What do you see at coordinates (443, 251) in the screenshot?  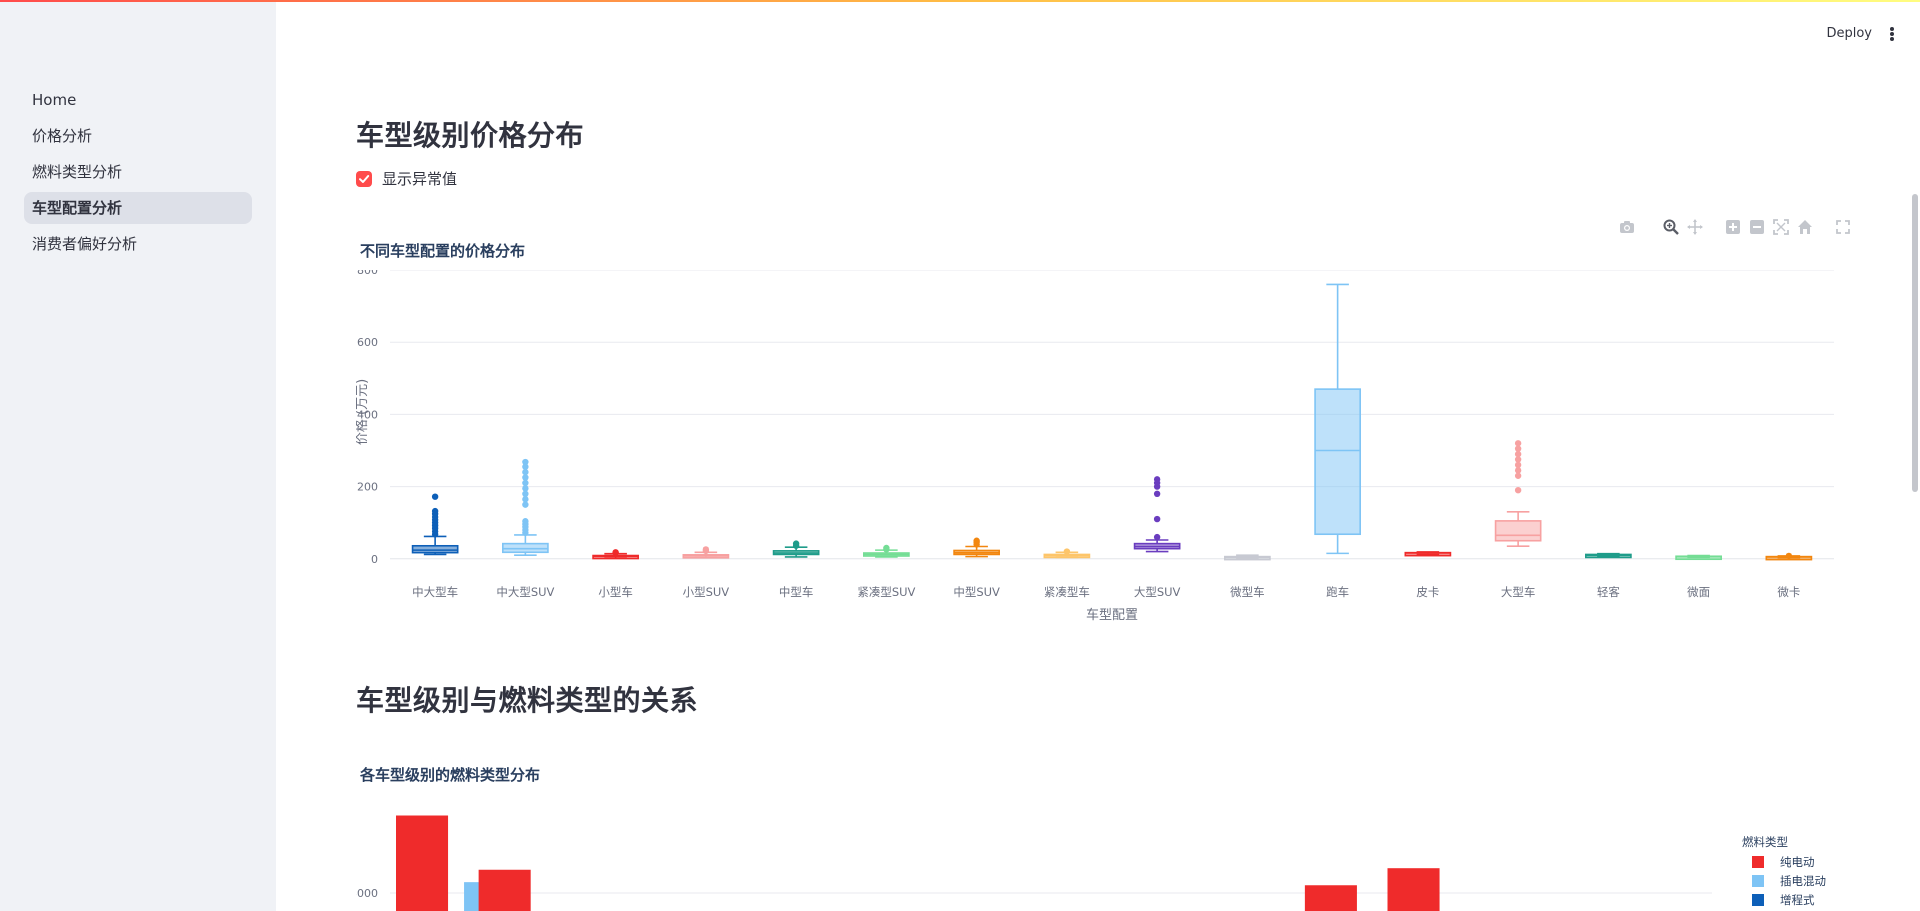 I see `box-chart-title: 不同车型配置的价格分布` at bounding box center [443, 251].